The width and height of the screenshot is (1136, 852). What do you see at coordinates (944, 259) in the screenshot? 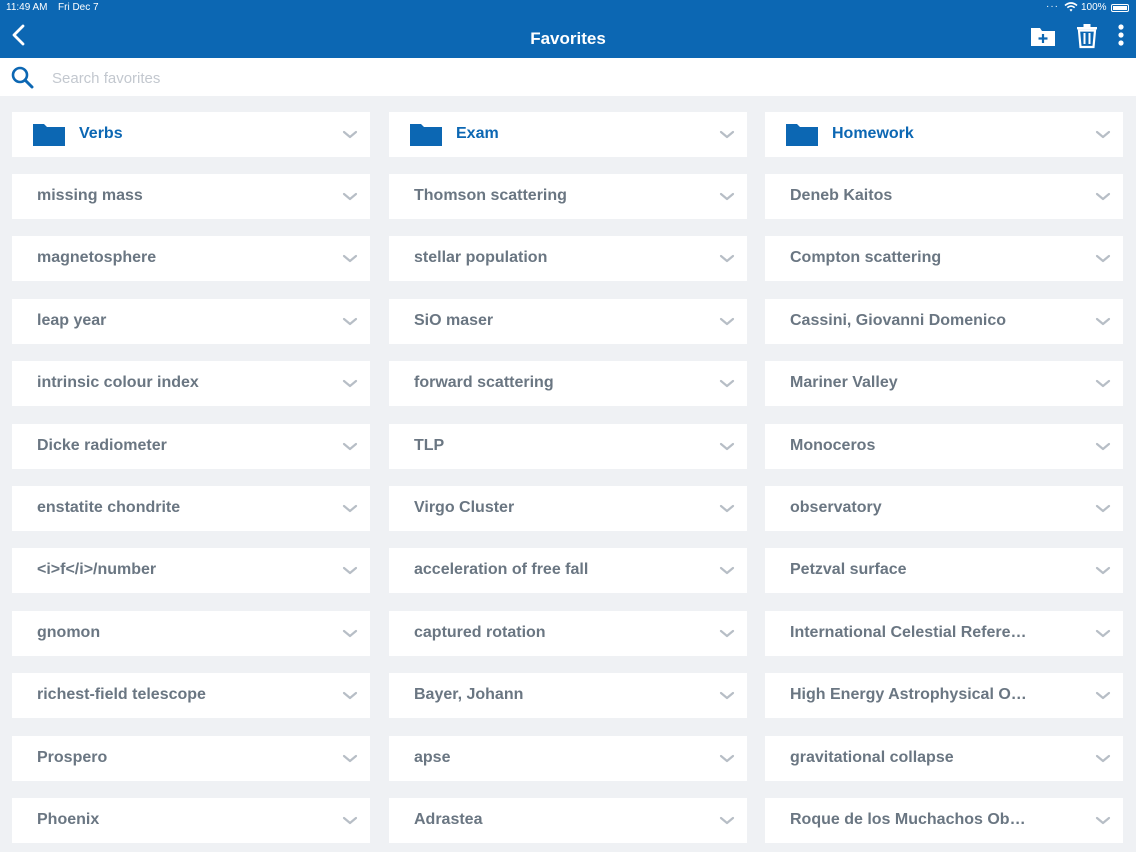
I see `favorite-item: Compton scattering` at bounding box center [944, 259].